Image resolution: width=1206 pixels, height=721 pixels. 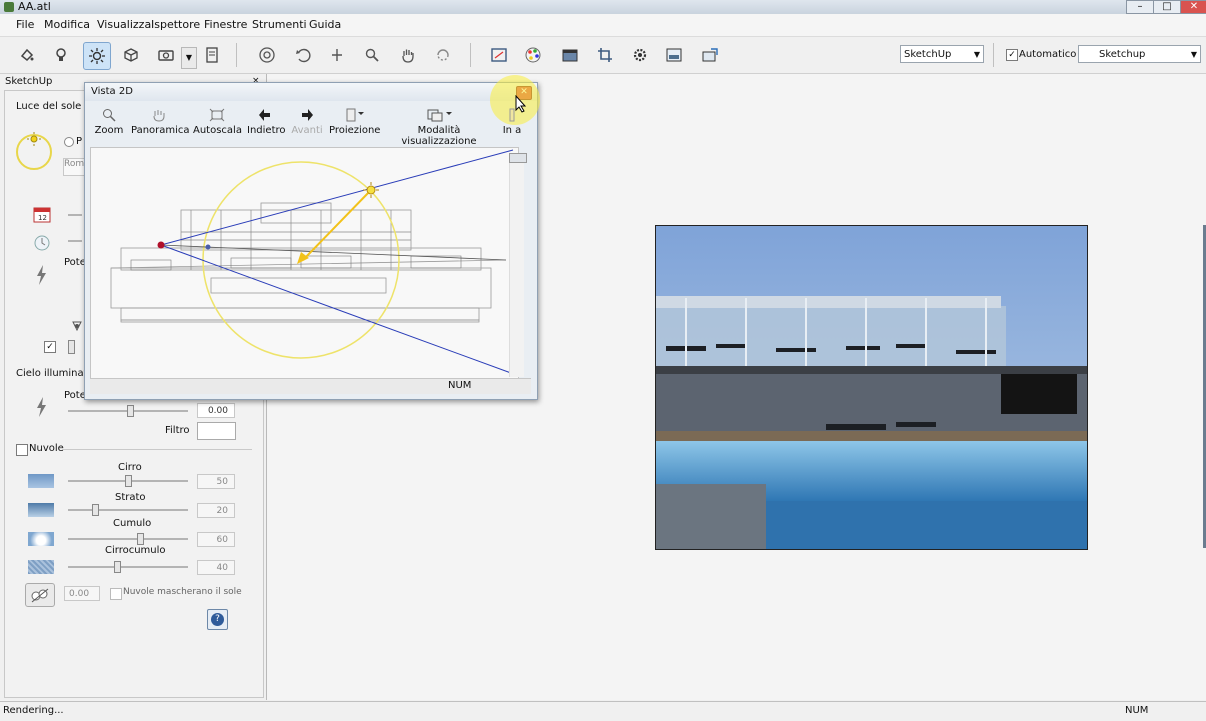 What do you see at coordinates (41, 539) in the screenshot?
I see `cumulus-cloud-icon` at bounding box center [41, 539].